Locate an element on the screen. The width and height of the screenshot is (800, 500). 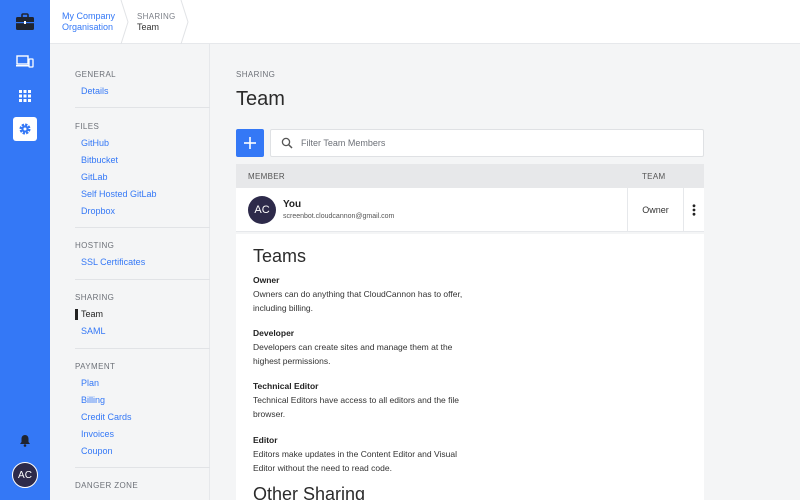
nav-section-general: GENERAL Details is located at coordinates (142, 83).